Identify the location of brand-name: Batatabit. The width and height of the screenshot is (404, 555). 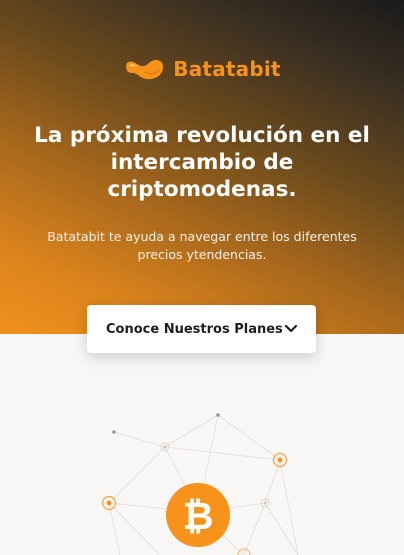
(227, 69).